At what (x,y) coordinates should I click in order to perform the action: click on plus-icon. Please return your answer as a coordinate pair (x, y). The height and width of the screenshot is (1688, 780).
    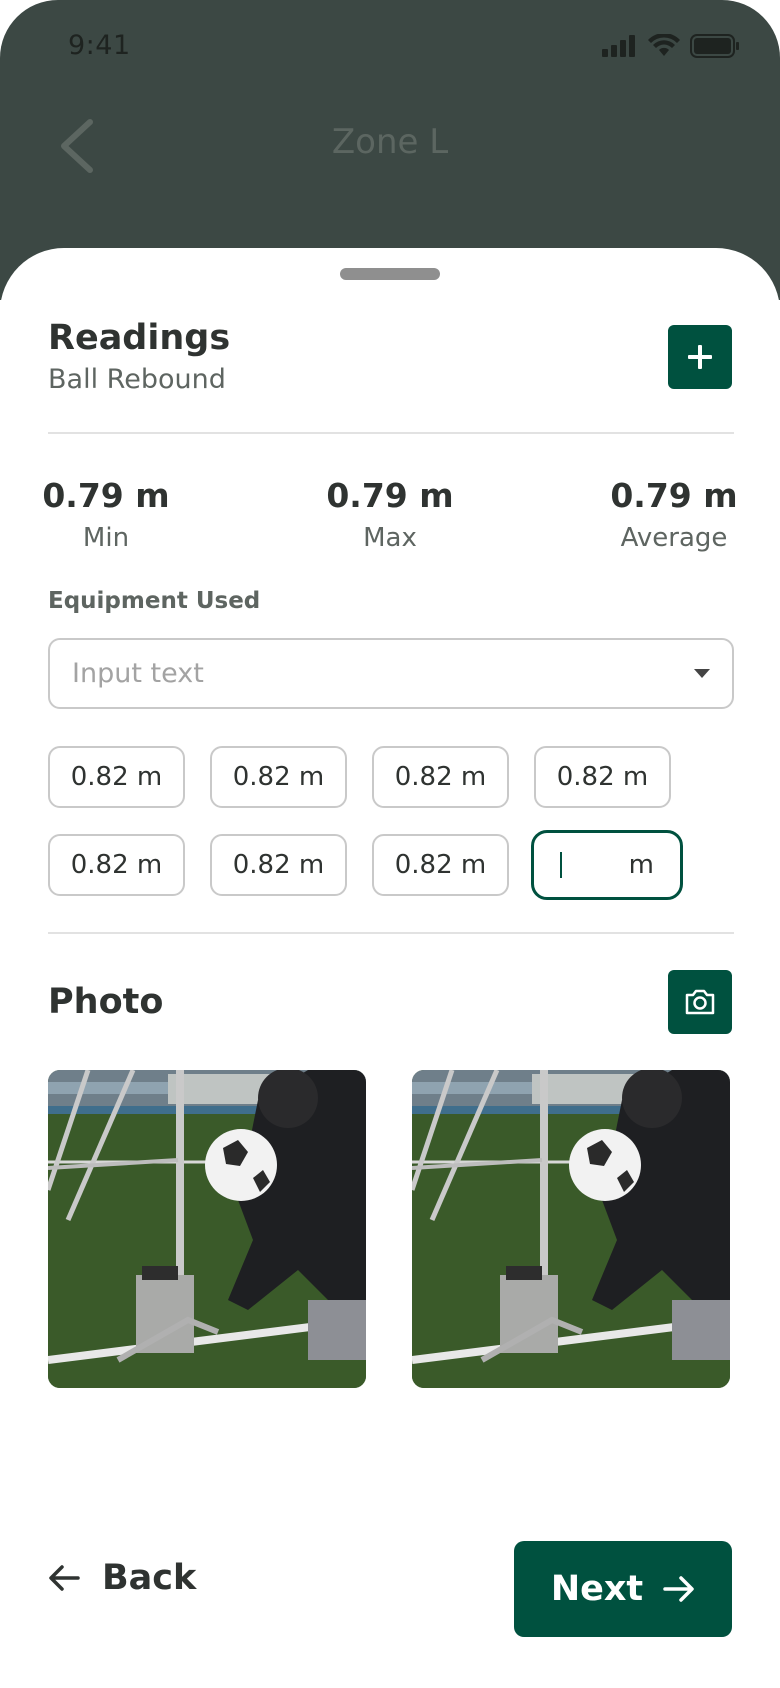
    Looking at the image, I should click on (700, 357).